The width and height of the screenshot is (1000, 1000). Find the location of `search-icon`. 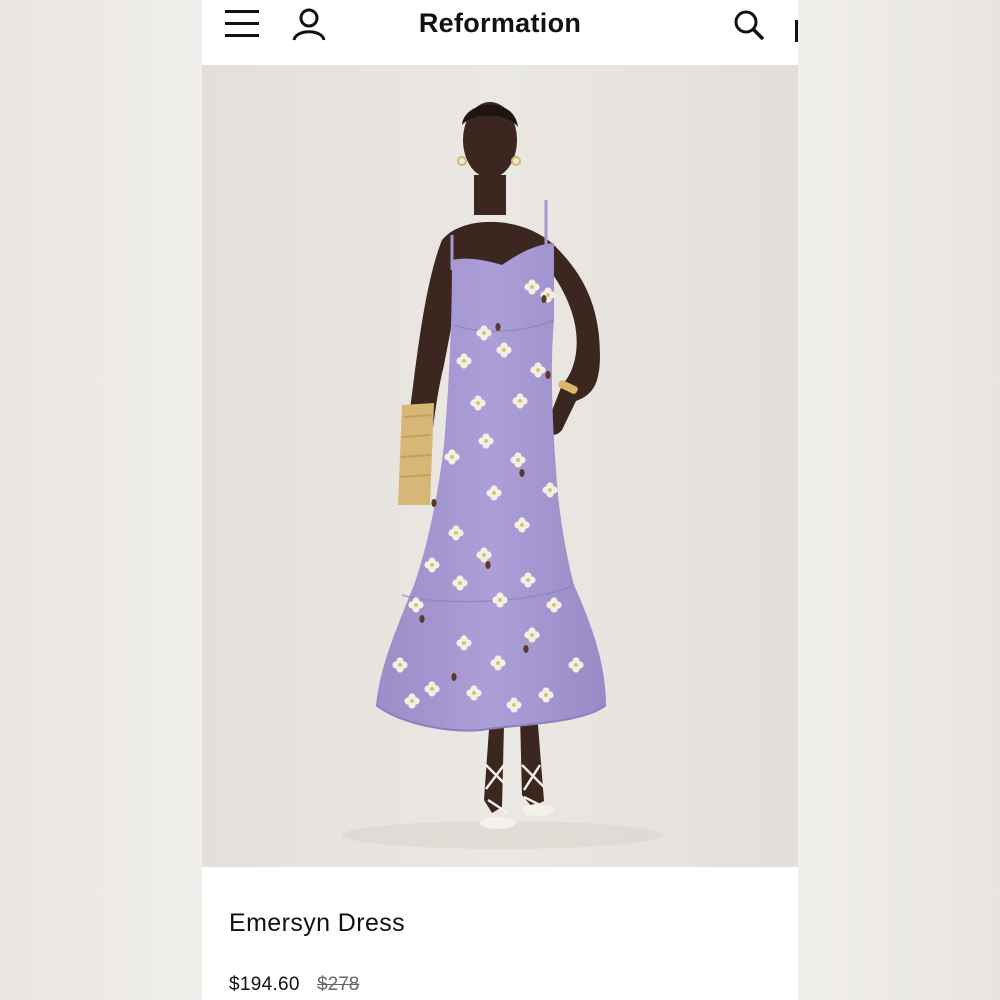

search-icon is located at coordinates (750, 26).